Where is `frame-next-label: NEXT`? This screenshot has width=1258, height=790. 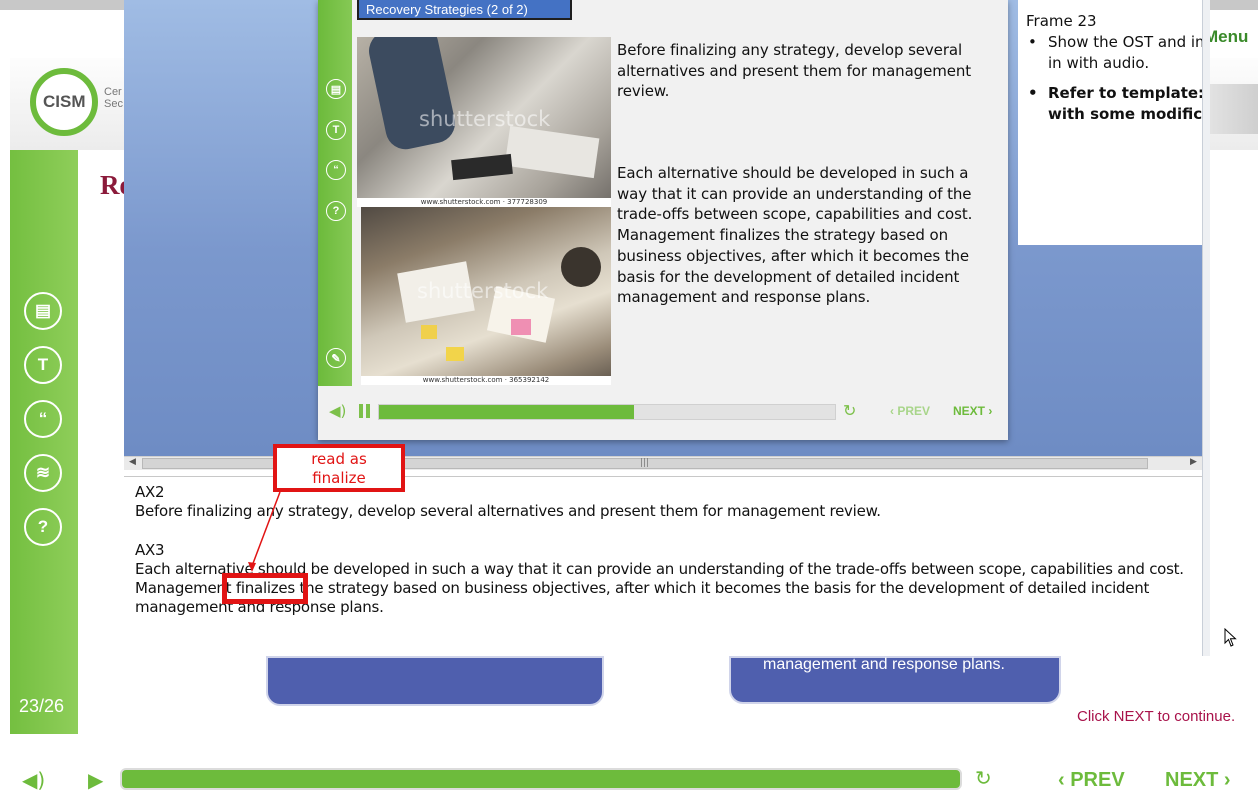 frame-next-label: NEXT is located at coordinates (969, 411).